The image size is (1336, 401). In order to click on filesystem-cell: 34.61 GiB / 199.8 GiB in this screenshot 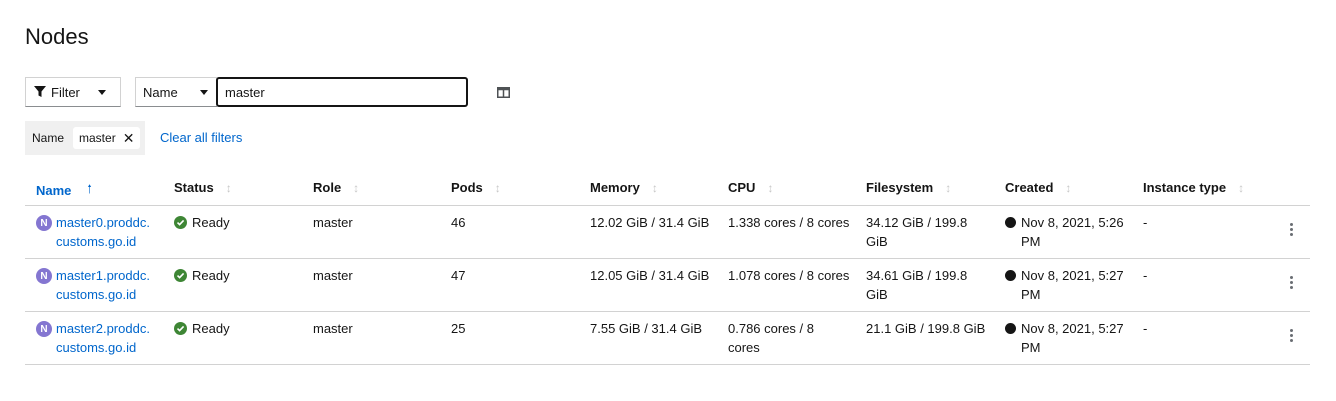, I will do `click(917, 285)`.